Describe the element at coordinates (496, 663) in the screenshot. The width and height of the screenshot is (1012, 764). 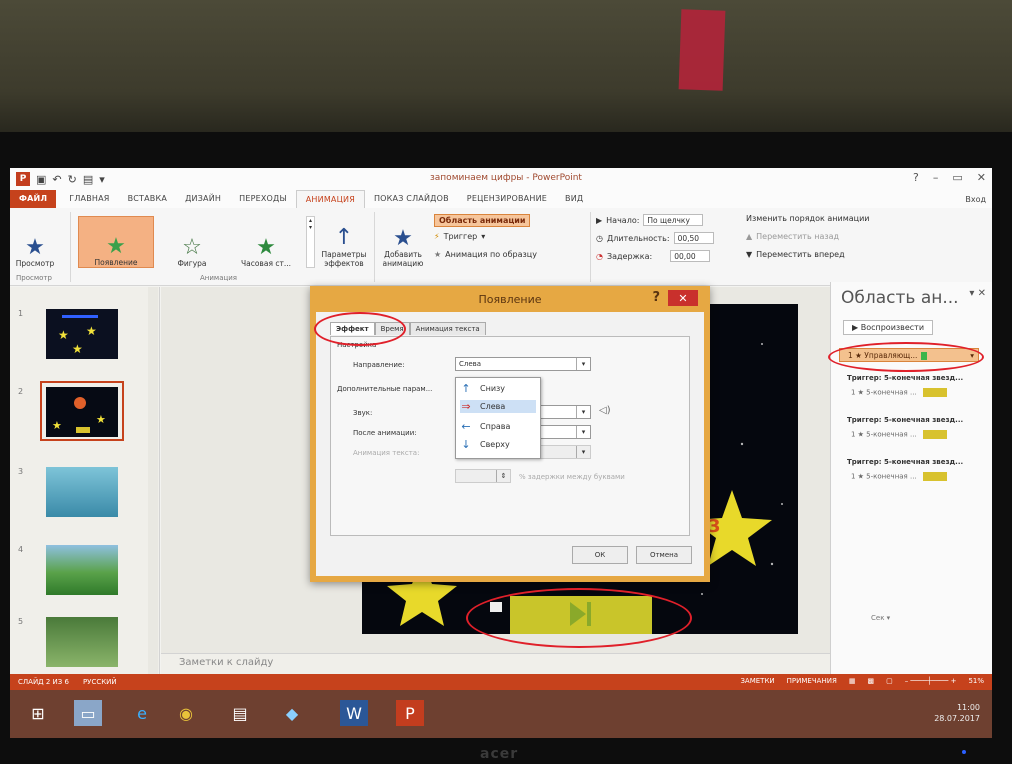
I see `notes-pane: Заметки к слайду` at that location.